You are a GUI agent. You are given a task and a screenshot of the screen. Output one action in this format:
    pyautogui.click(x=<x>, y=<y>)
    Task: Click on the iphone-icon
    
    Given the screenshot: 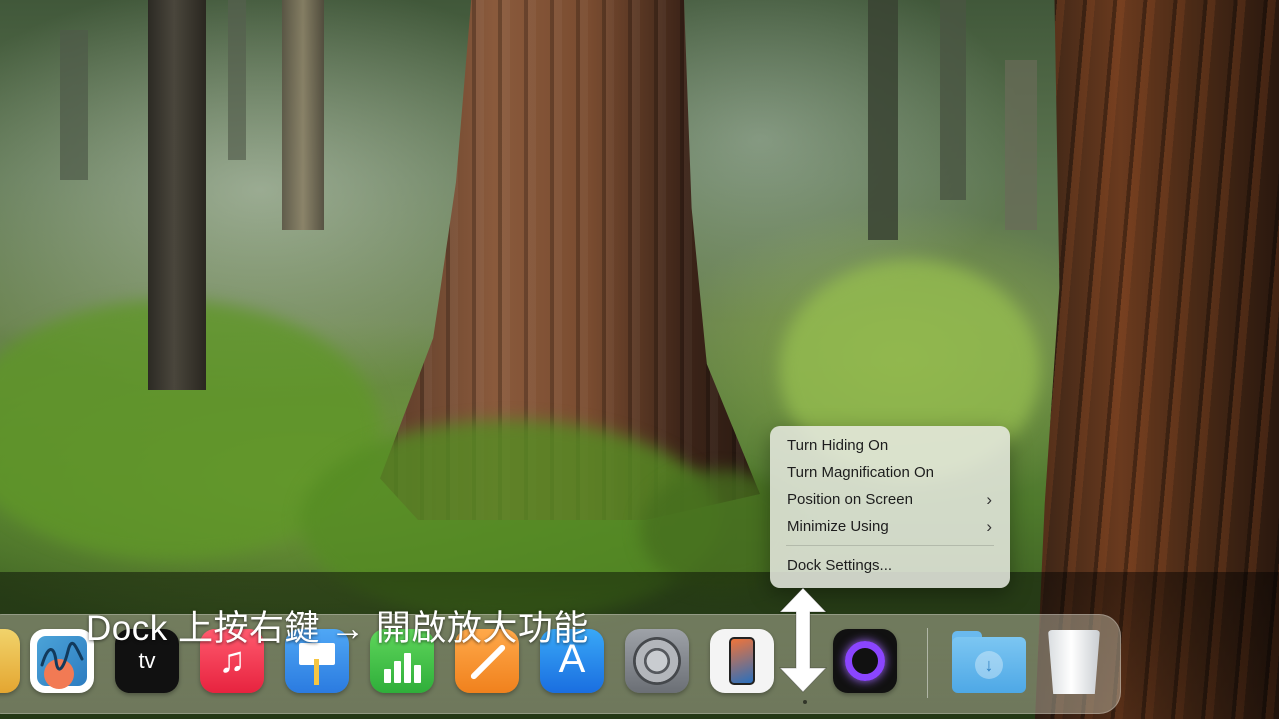 What is the action you would take?
    pyautogui.click(x=742, y=661)
    